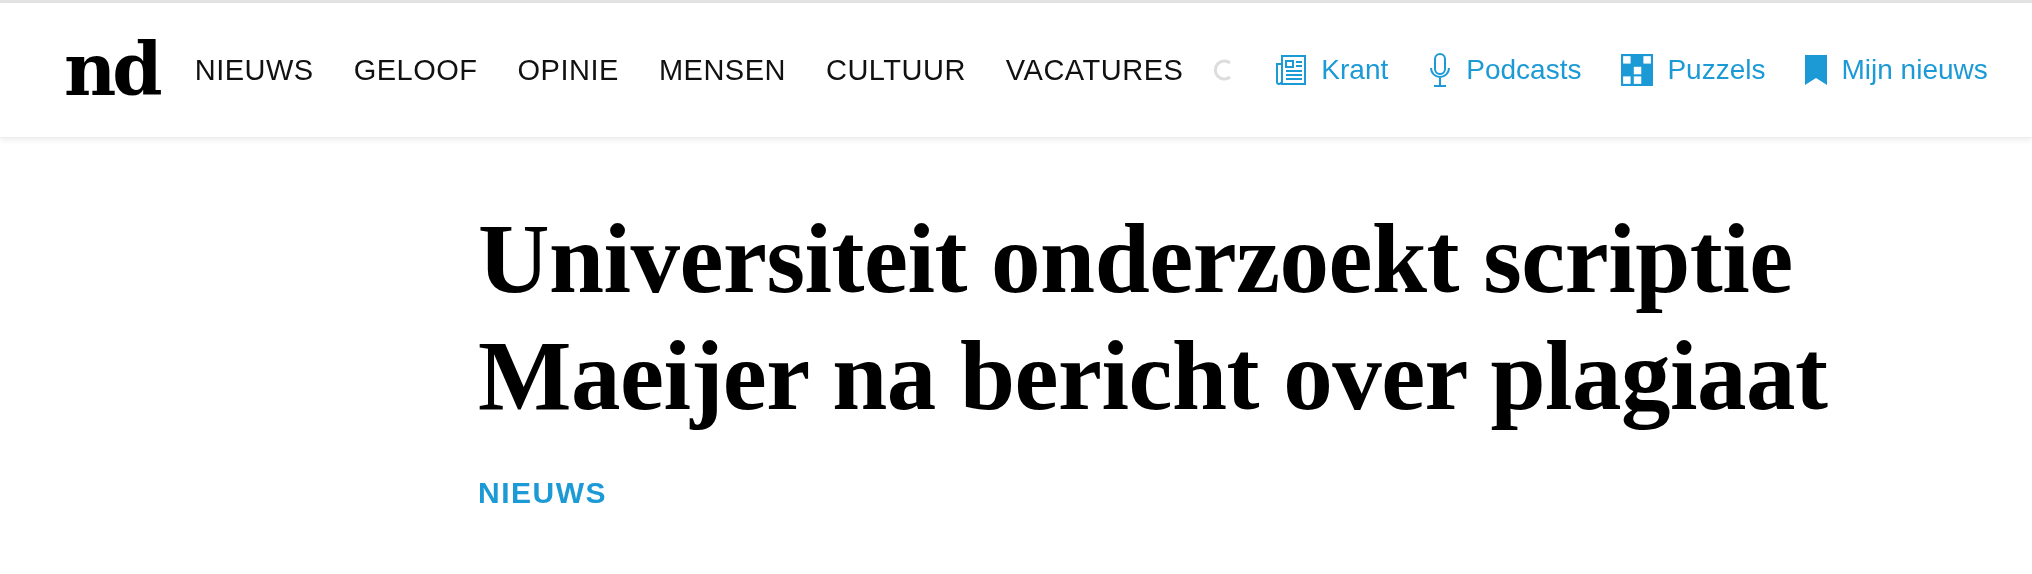  What do you see at coordinates (415, 70) in the screenshot?
I see `nav-link: GELOOF` at bounding box center [415, 70].